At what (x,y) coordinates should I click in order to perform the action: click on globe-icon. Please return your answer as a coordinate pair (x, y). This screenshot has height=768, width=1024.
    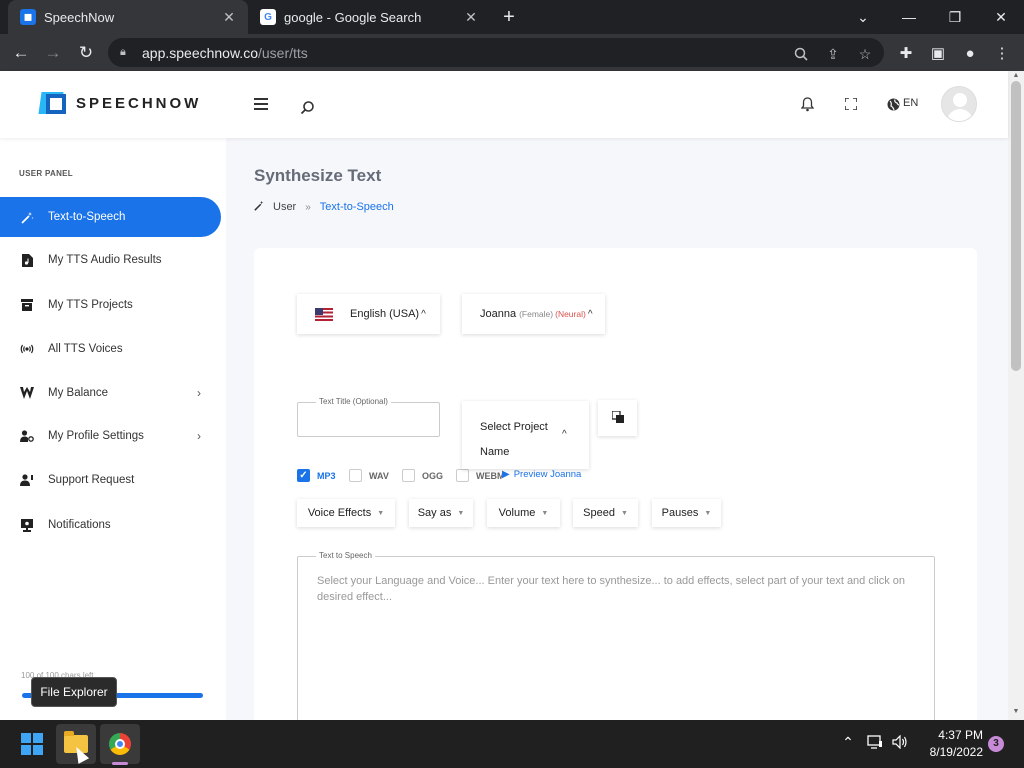
    Looking at the image, I should click on (893, 104).